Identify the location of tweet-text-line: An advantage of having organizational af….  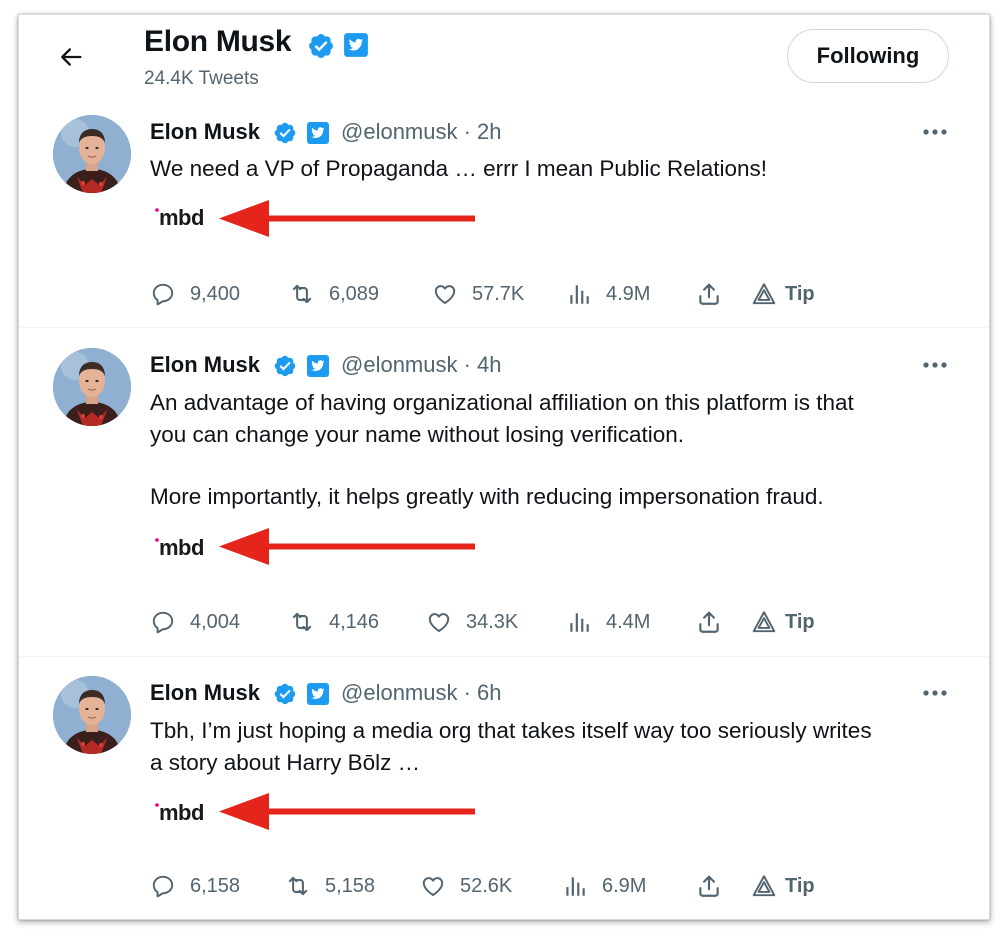
(502, 402).